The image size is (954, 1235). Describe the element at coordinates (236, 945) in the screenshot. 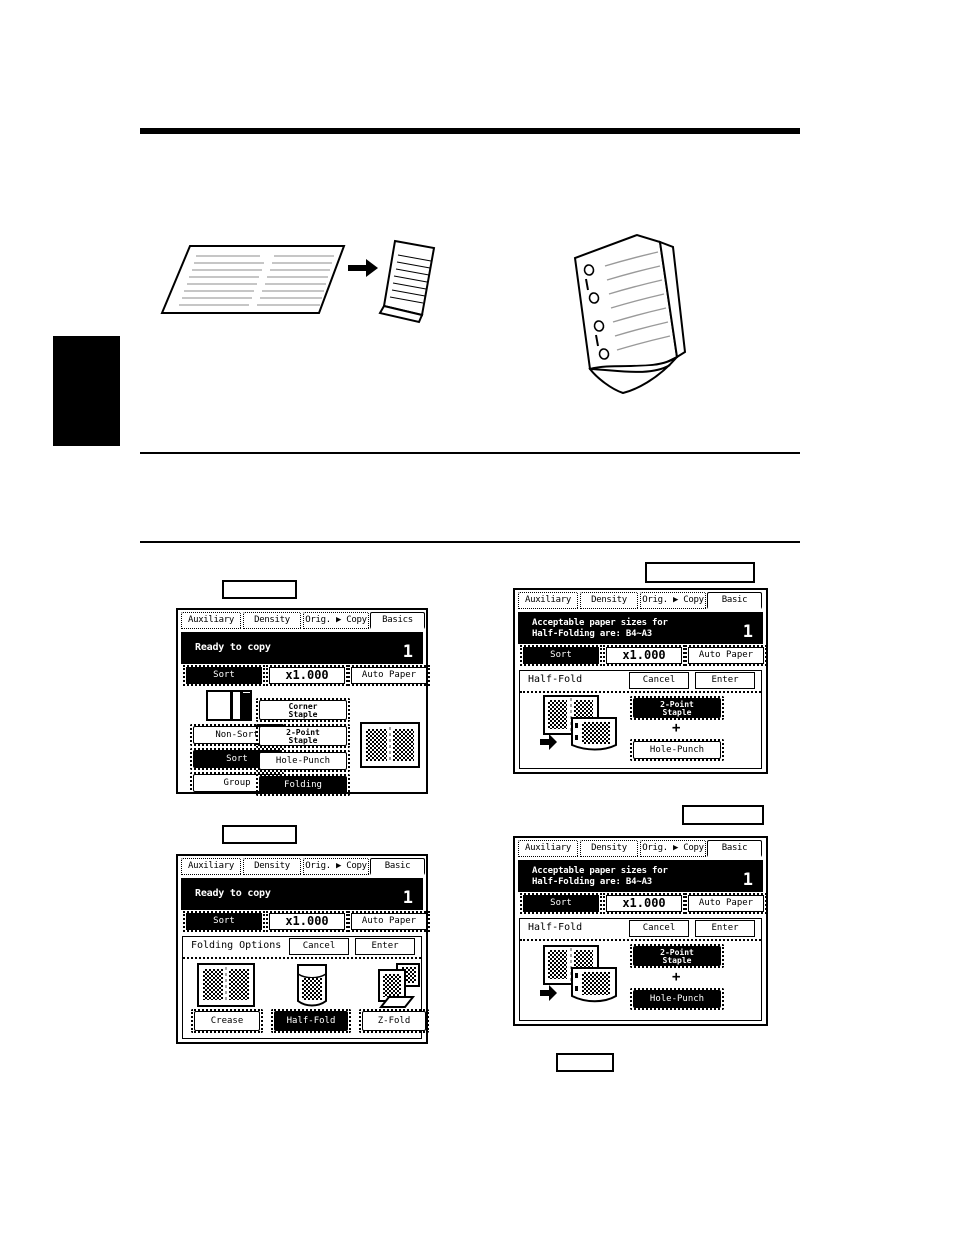

I see `dialog-title: Folding Options` at that location.